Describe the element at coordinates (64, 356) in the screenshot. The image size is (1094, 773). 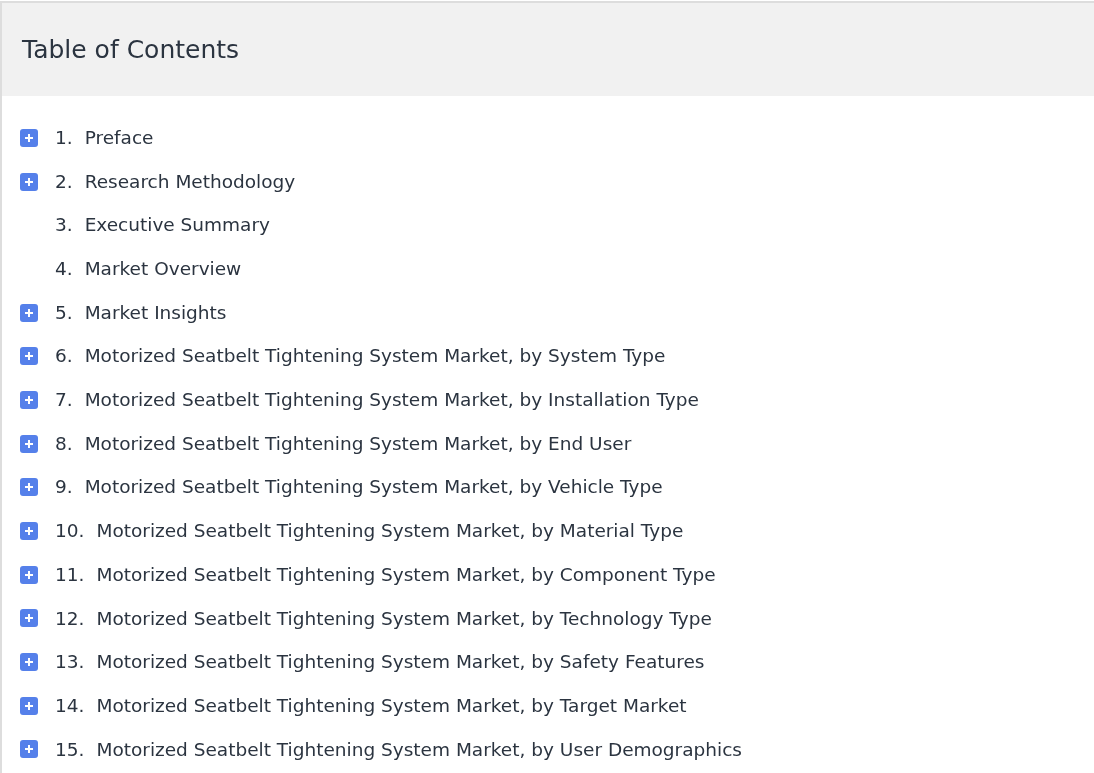
I see `section-number: 6.` at that location.